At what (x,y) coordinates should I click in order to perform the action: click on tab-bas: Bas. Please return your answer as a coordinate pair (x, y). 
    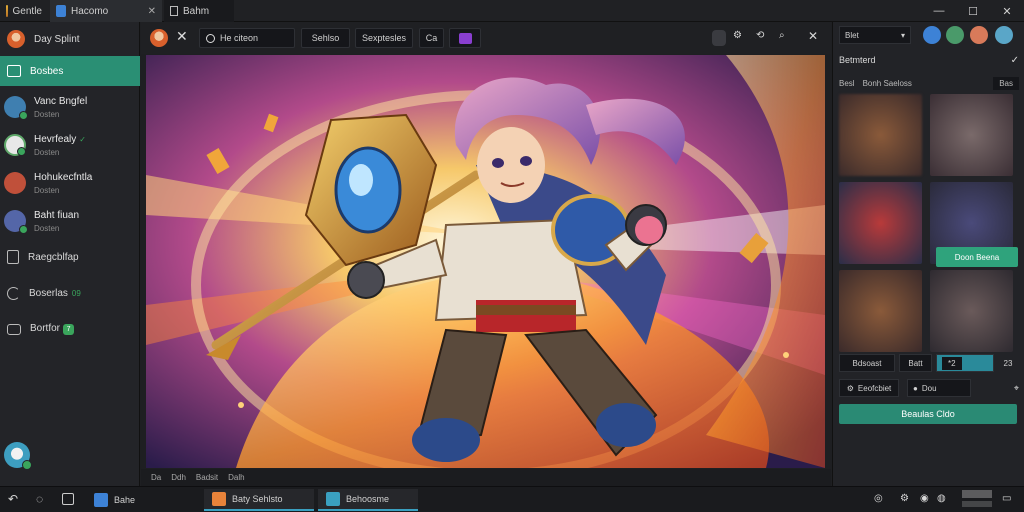
    Looking at the image, I should click on (1006, 83).